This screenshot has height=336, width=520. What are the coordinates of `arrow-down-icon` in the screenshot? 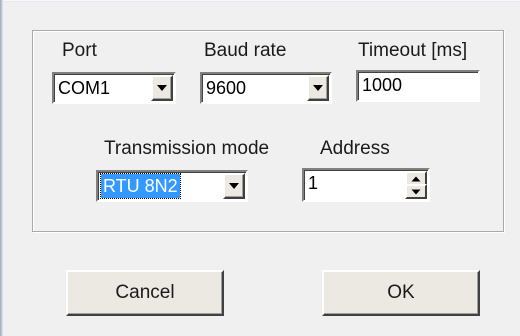 It's located at (416, 191).